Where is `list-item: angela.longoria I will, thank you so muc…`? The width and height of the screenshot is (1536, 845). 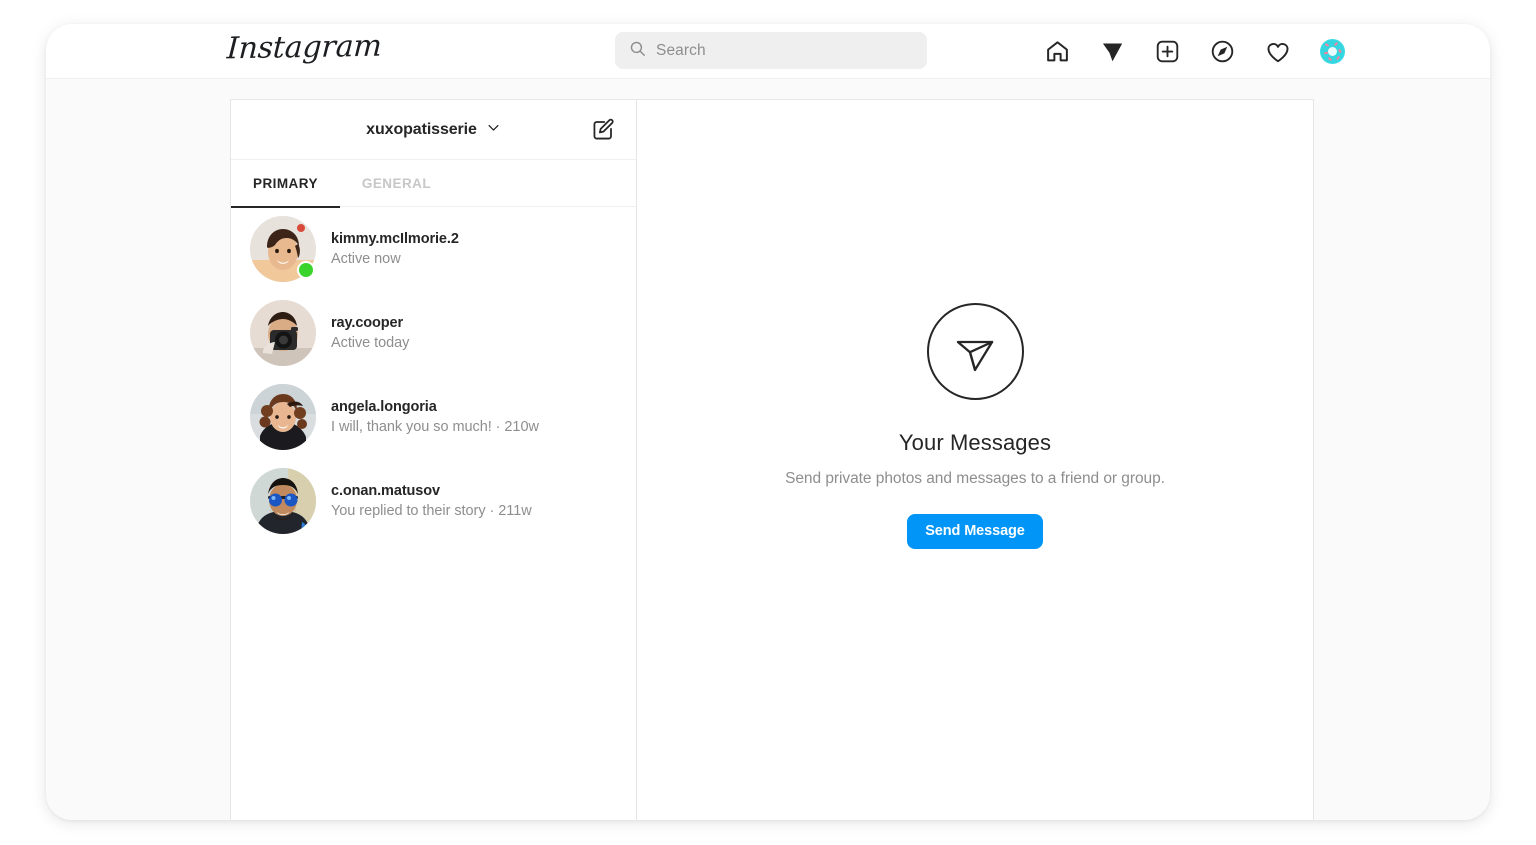 list-item: angela.longoria I will, thank you so muc… is located at coordinates (433, 417).